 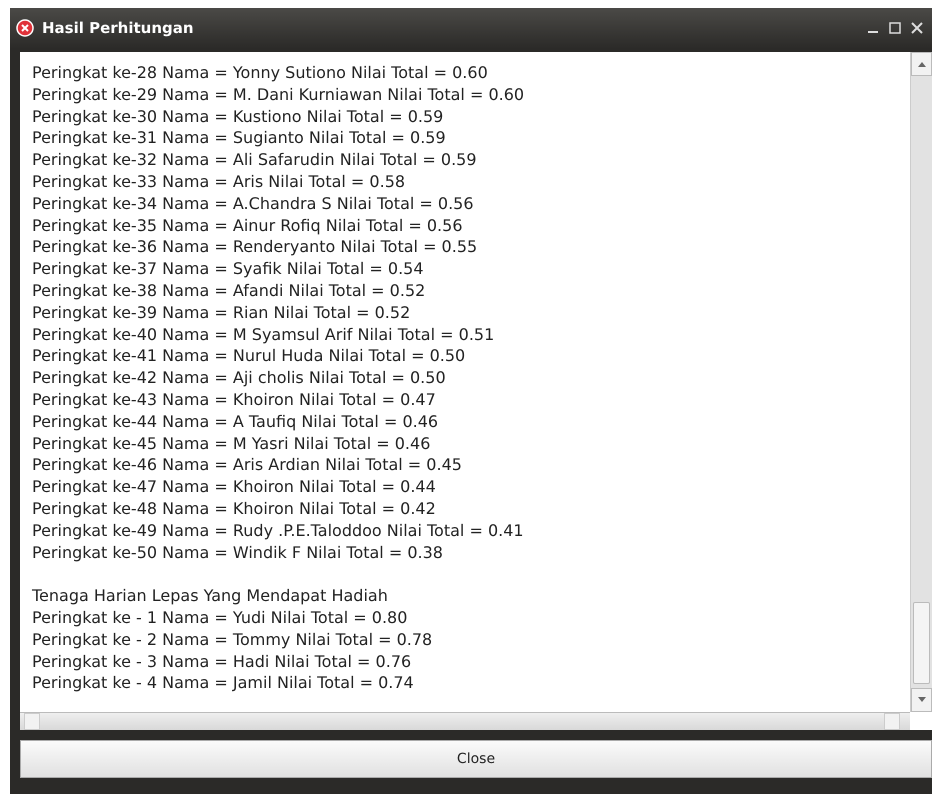 What do you see at coordinates (264, 335) in the screenshot?
I see `result-line: Peringkat ke-40 Nama = M Syamsul Arif Nilai Total = 0.51` at bounding box center [264, 335].